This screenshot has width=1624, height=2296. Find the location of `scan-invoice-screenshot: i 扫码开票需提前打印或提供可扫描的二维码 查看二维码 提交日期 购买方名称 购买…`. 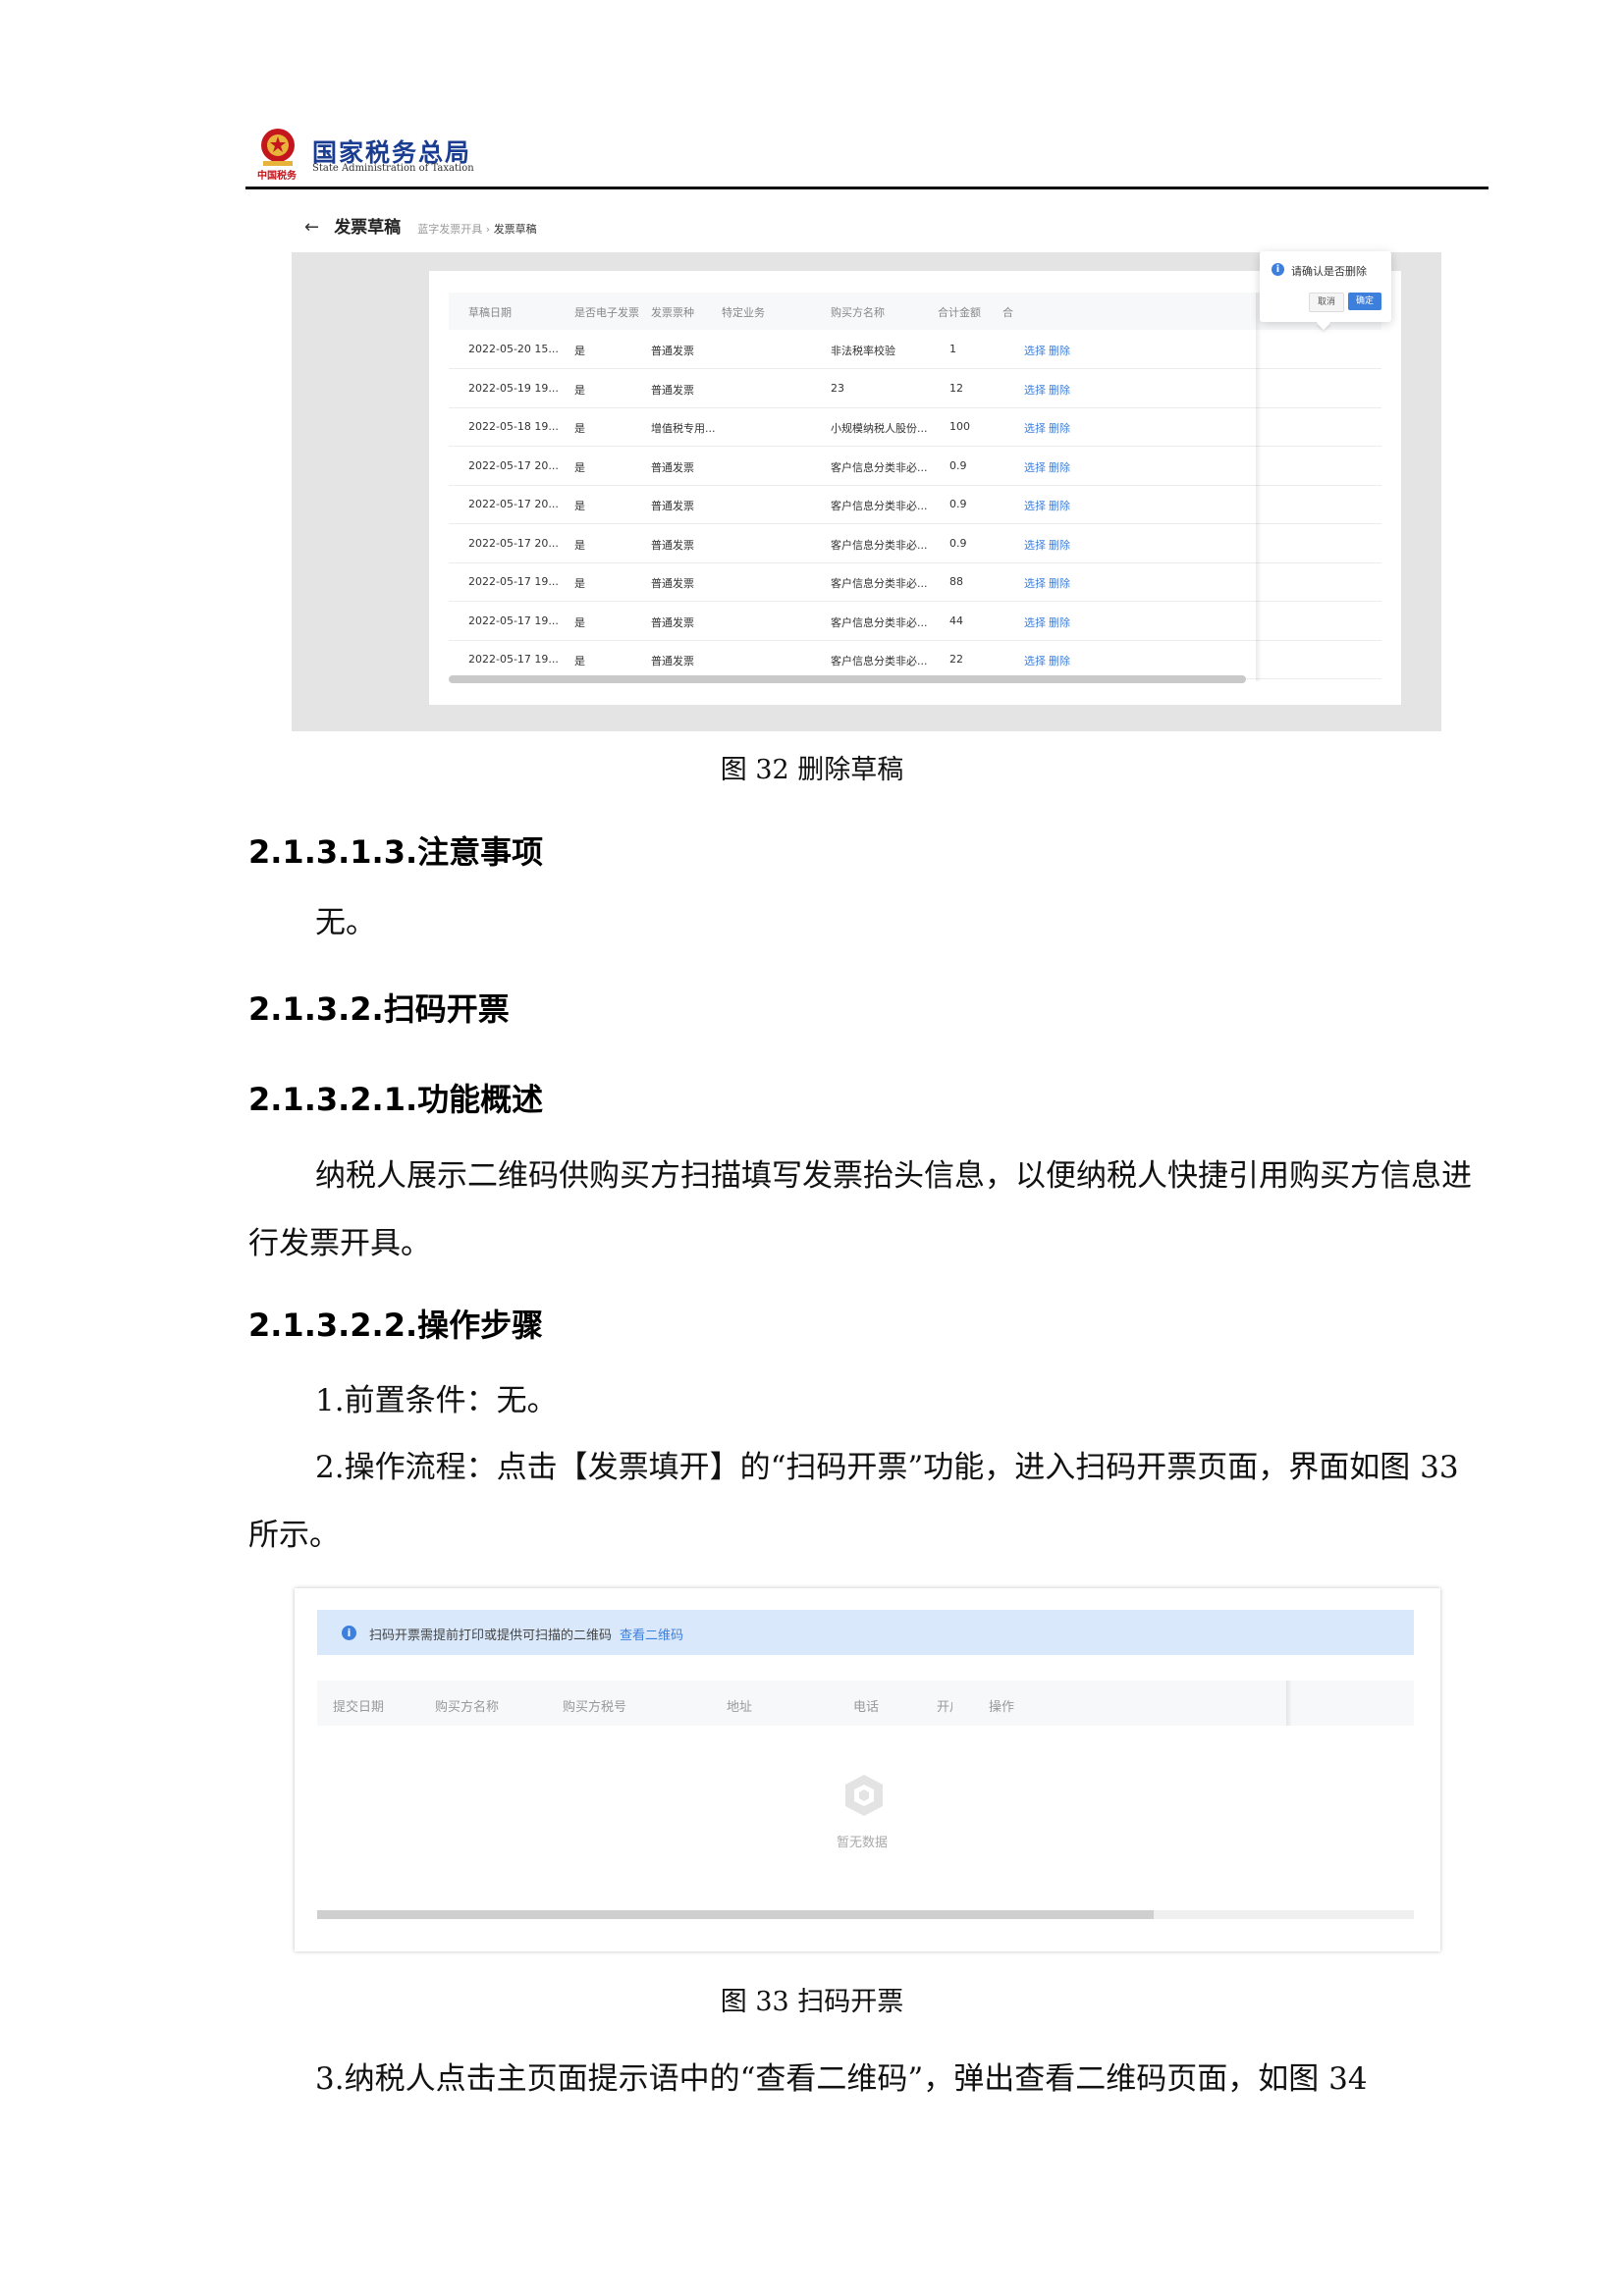

scan-invoice-screenshot: i 扫码开票需提前打印或提供可扫描的二维码 查看二维码 提交日期 购买方名称 购买… is located at coordinates (867, 1769).